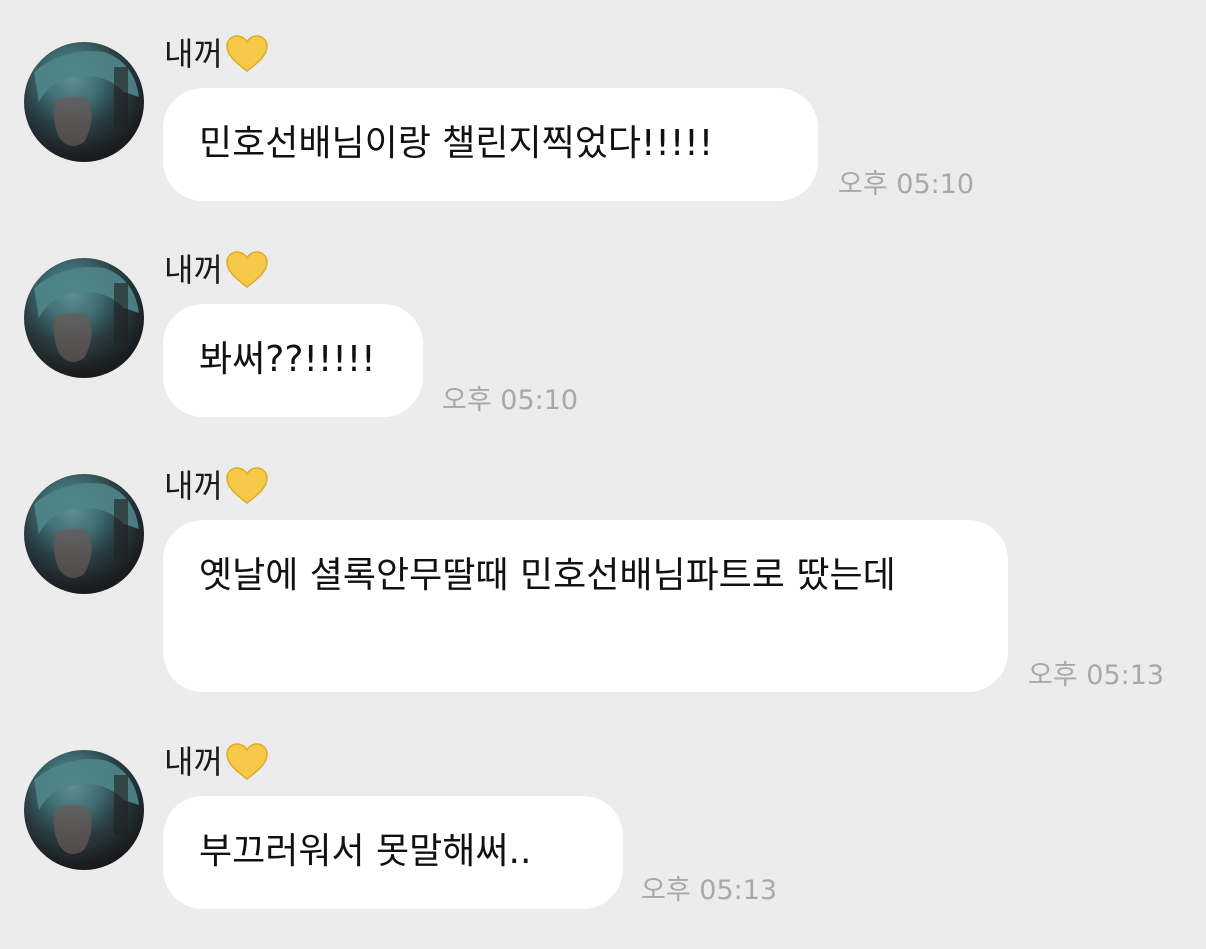 The width and height of the screenshot is (1206, 949). I want to click on message-text: 옛날에 셜록안무딸때 민호선배님파트로 땄는데, so click(547, 575).